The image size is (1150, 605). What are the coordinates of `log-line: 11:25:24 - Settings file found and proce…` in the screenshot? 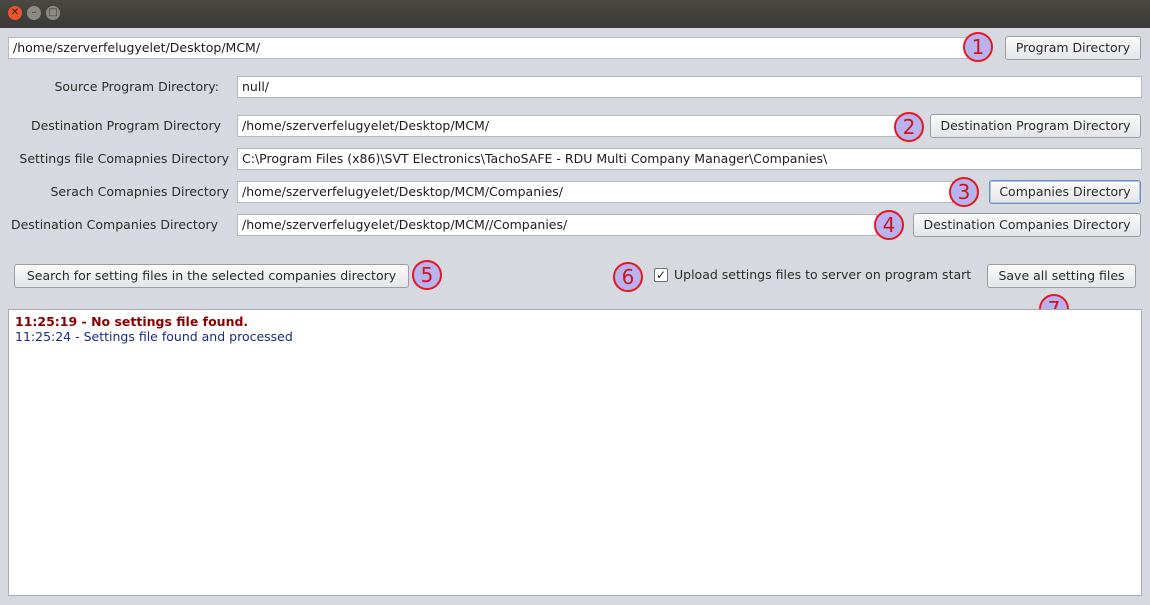 It's located at (154, 336).